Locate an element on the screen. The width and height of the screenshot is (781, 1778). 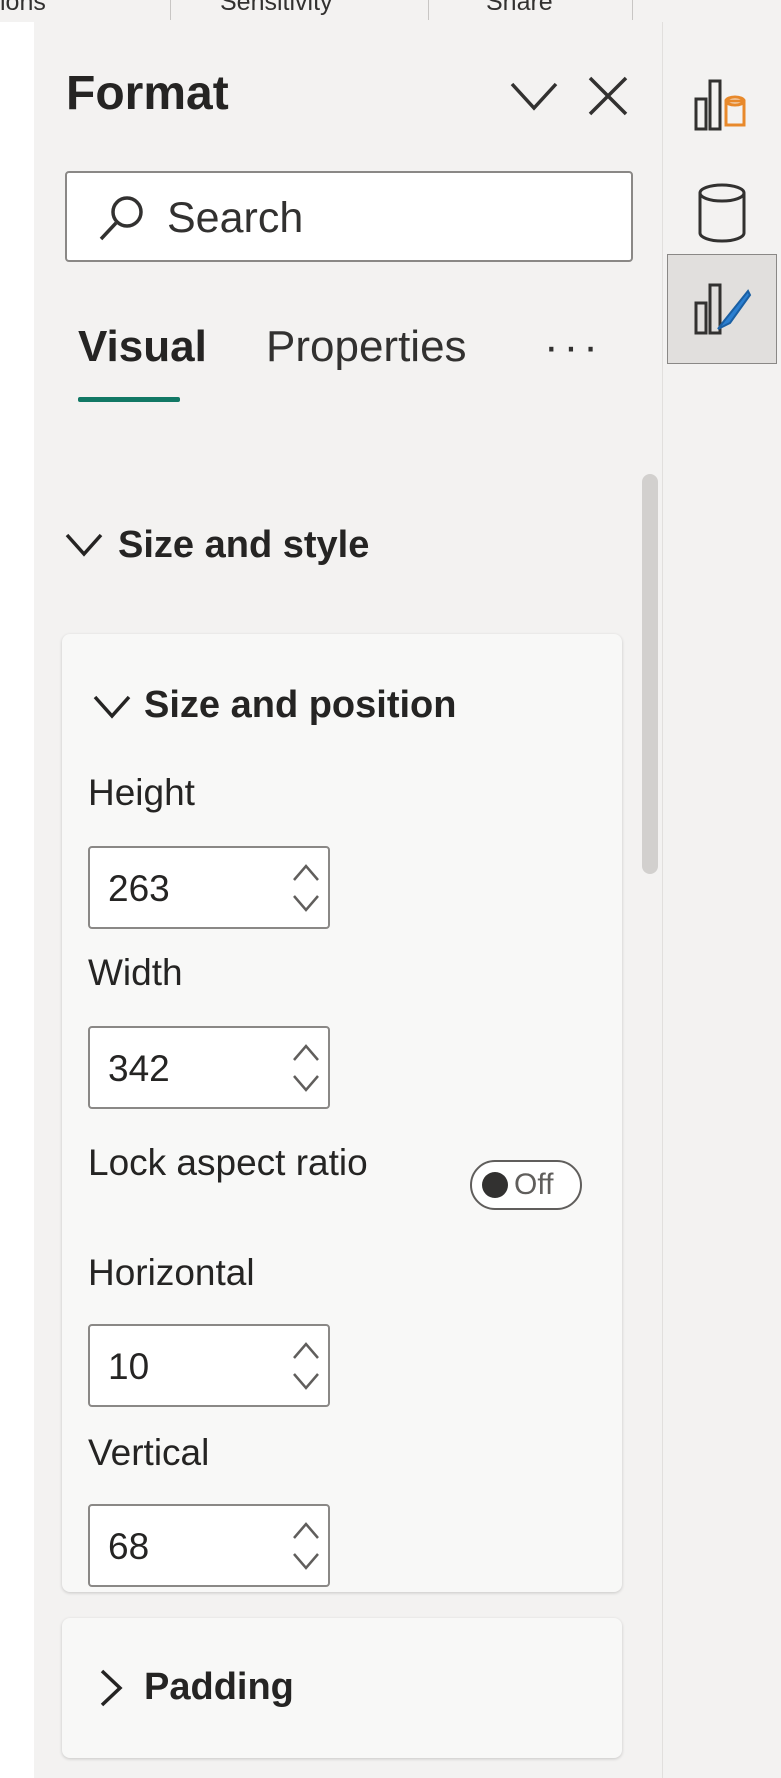
horizontal-stepper is located at coordinates (209, 1365).